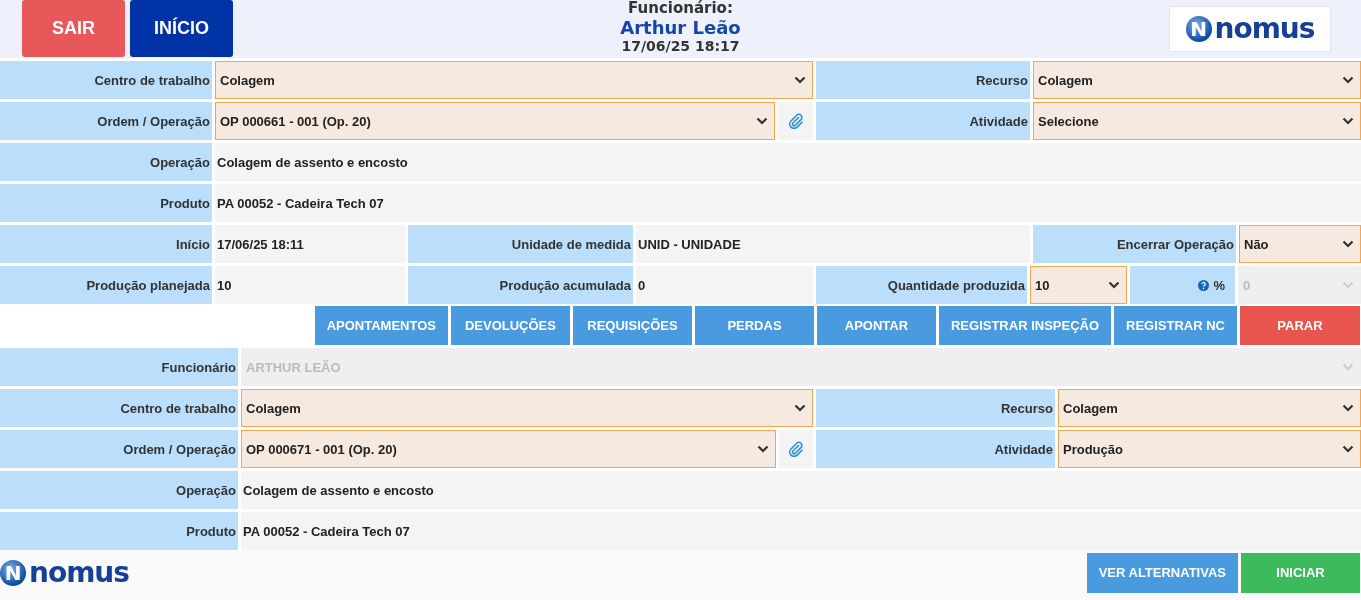  What do you see at coordinates (381, 325) in the screenshot?
I see `action-button: APONTAMENTOS` at bounding box center [381, 325].